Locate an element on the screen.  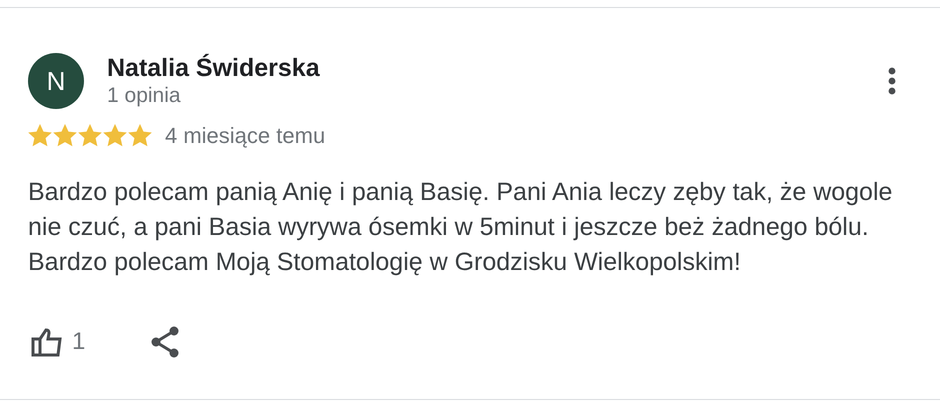
more-options-icon is located at coordinates (892, 81).